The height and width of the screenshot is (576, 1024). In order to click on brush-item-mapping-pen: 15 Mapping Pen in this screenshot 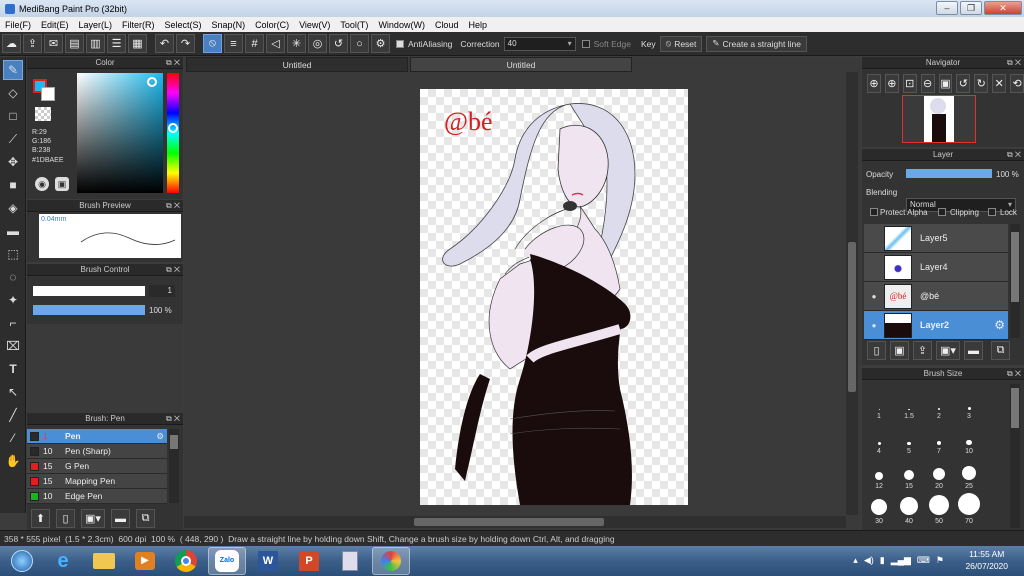, I will do `click(97, 481)`.